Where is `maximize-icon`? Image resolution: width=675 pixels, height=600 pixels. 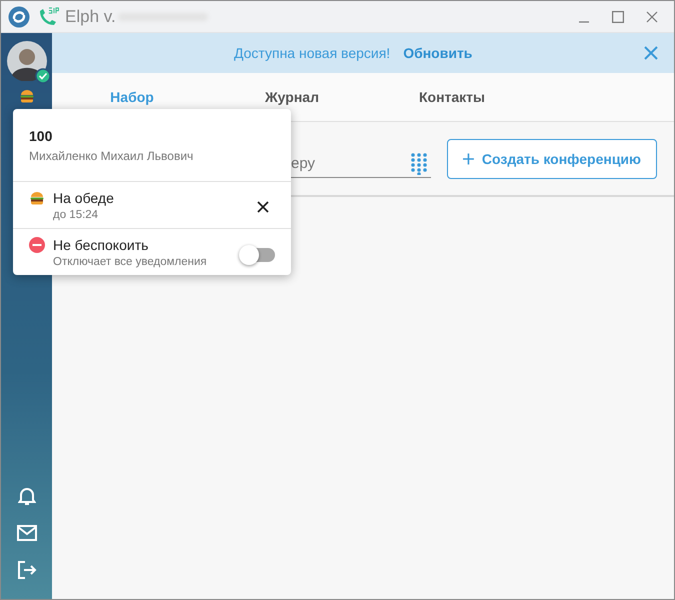 maximize-icon is located at coordinates (618, 16).